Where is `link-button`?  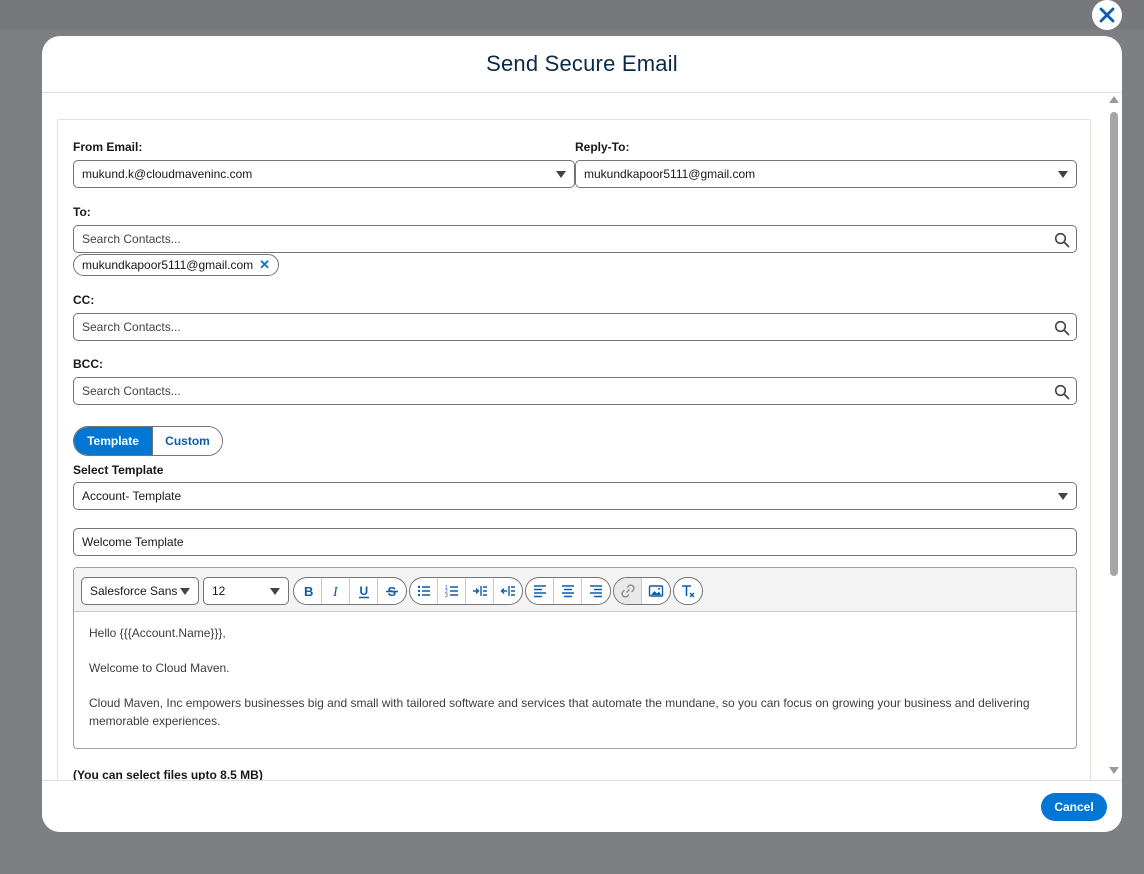
link-button is located at coordinates (628, 591).